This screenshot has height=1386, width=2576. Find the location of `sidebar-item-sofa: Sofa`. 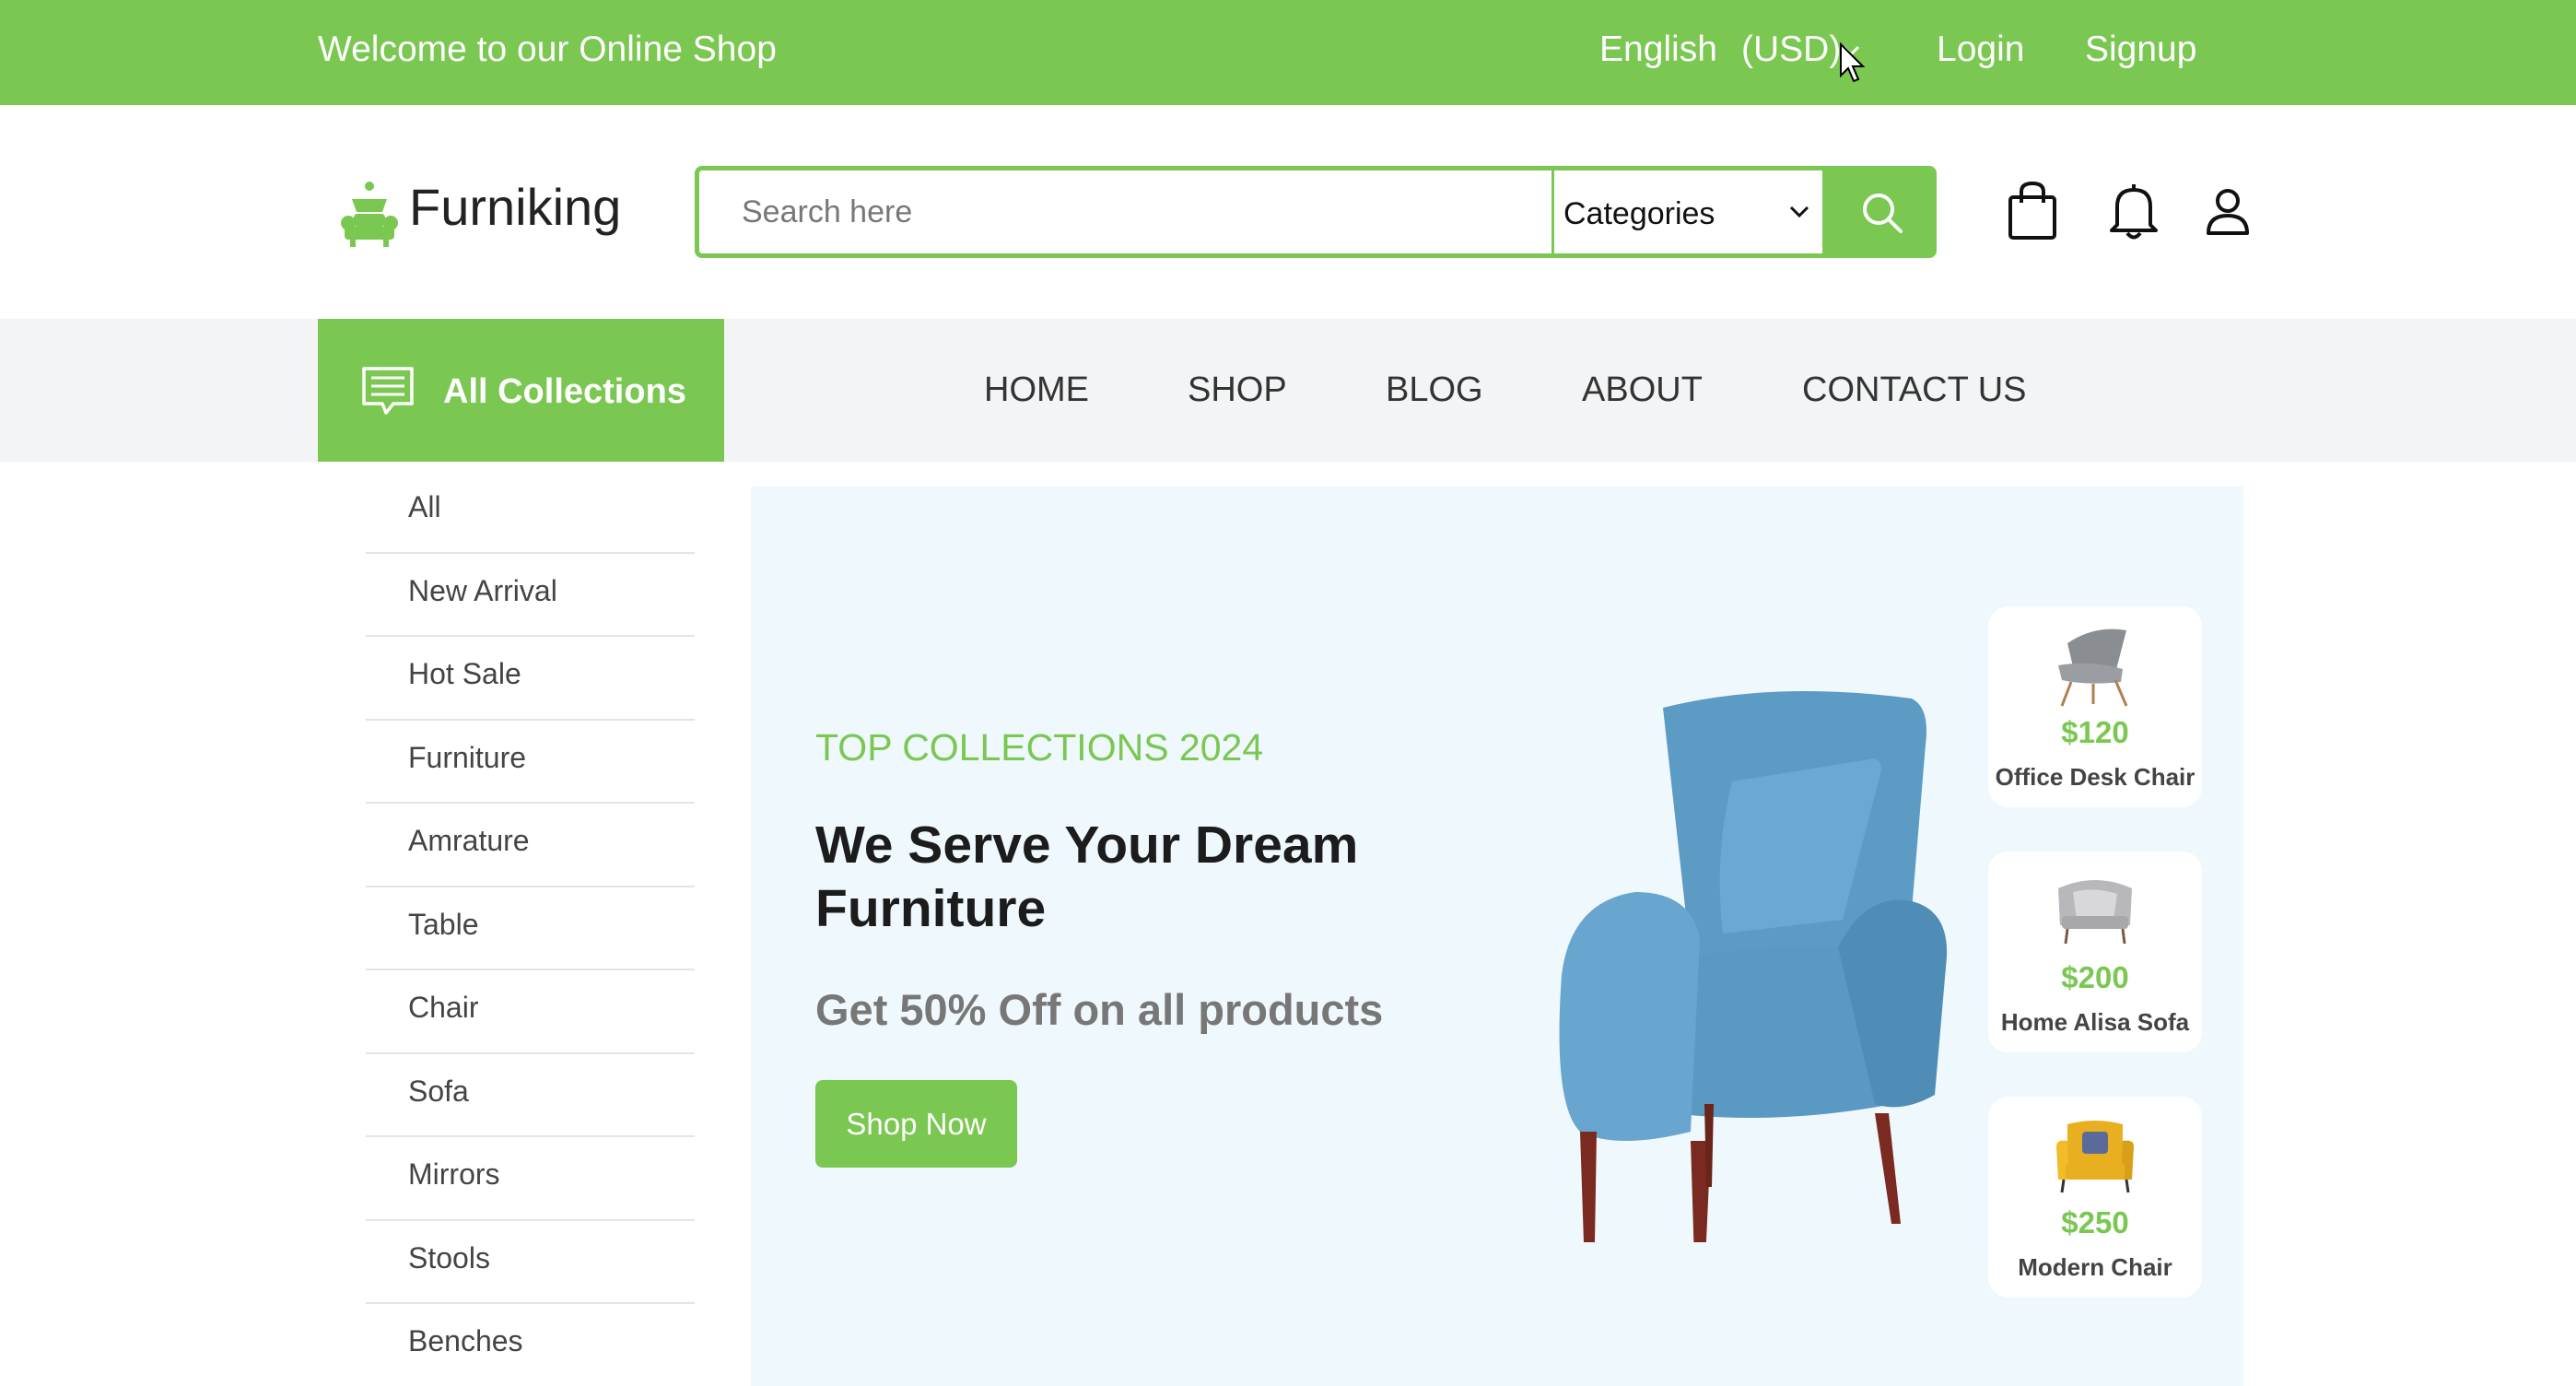

sidebar-item-sofa: Sofa is located at coordinates (530, 1096).